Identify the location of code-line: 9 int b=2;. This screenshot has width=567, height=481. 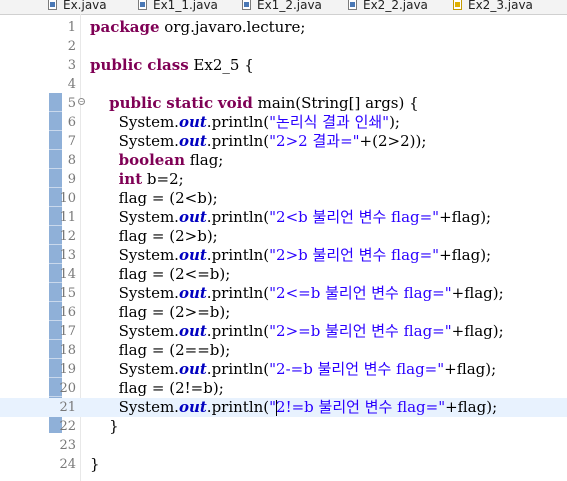
(283, 179).